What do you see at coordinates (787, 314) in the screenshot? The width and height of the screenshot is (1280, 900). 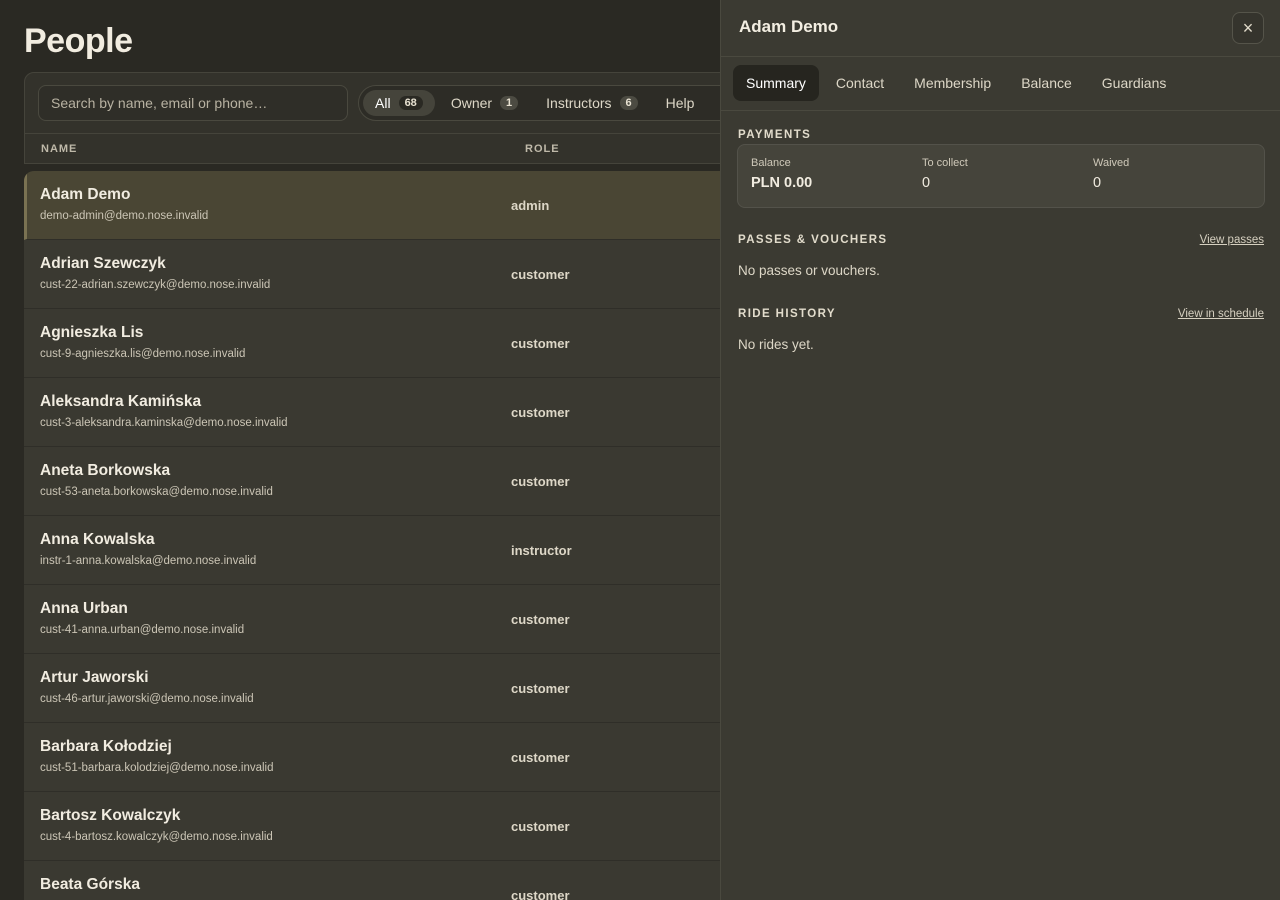 I see `rides-section-title: RIDE HISTORY` at bounding box center [787, 314].